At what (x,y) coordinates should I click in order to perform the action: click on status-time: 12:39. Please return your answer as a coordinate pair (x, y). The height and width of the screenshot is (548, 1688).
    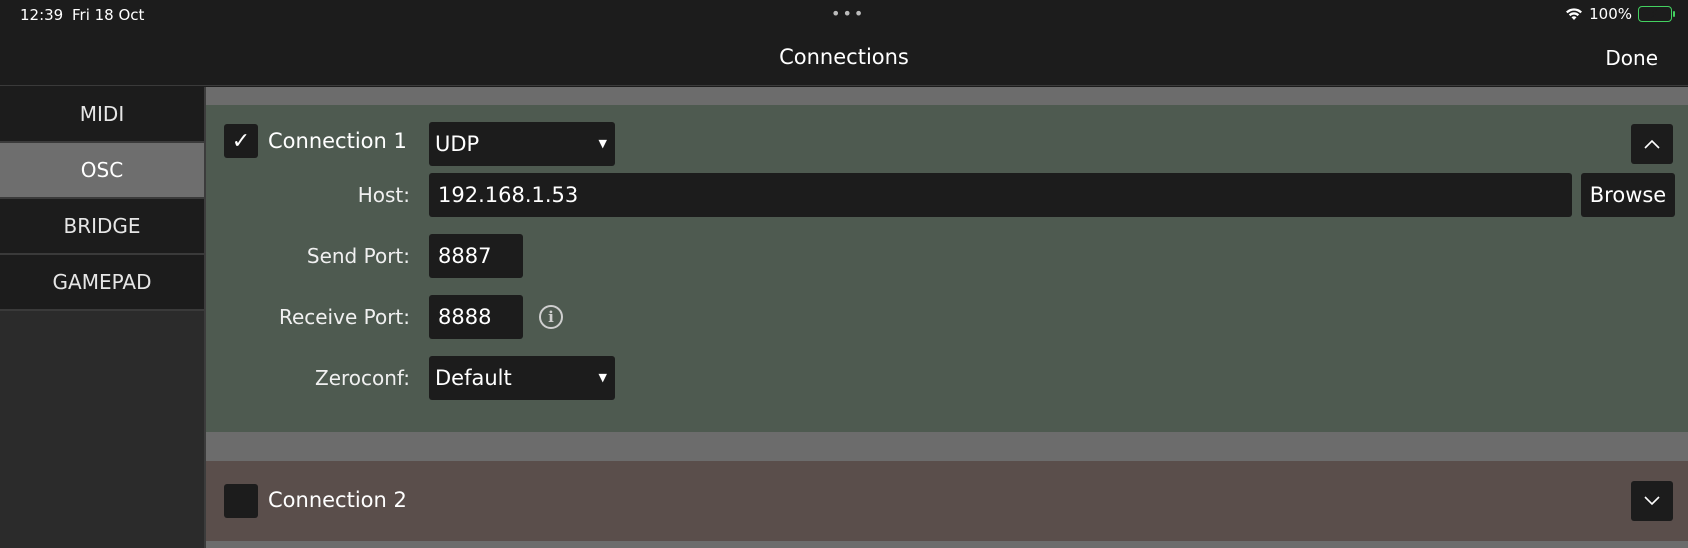
    Looking at the image, I should click on (42, 15).